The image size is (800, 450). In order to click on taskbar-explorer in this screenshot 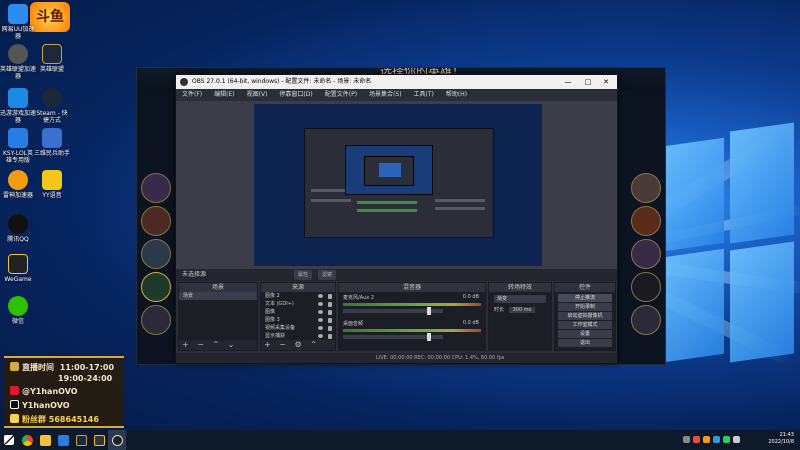, I will do `click(45, 440)`.